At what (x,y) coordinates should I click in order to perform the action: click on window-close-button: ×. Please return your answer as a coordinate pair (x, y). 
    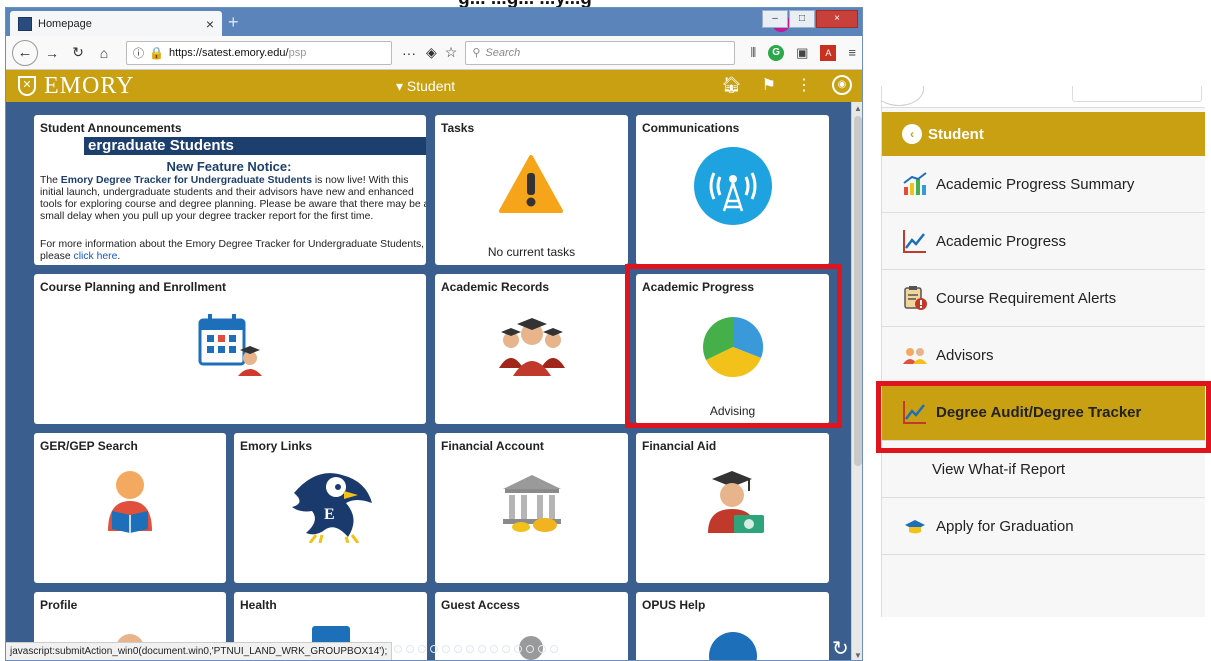
    Looking at the image, I should click on (837, 19).